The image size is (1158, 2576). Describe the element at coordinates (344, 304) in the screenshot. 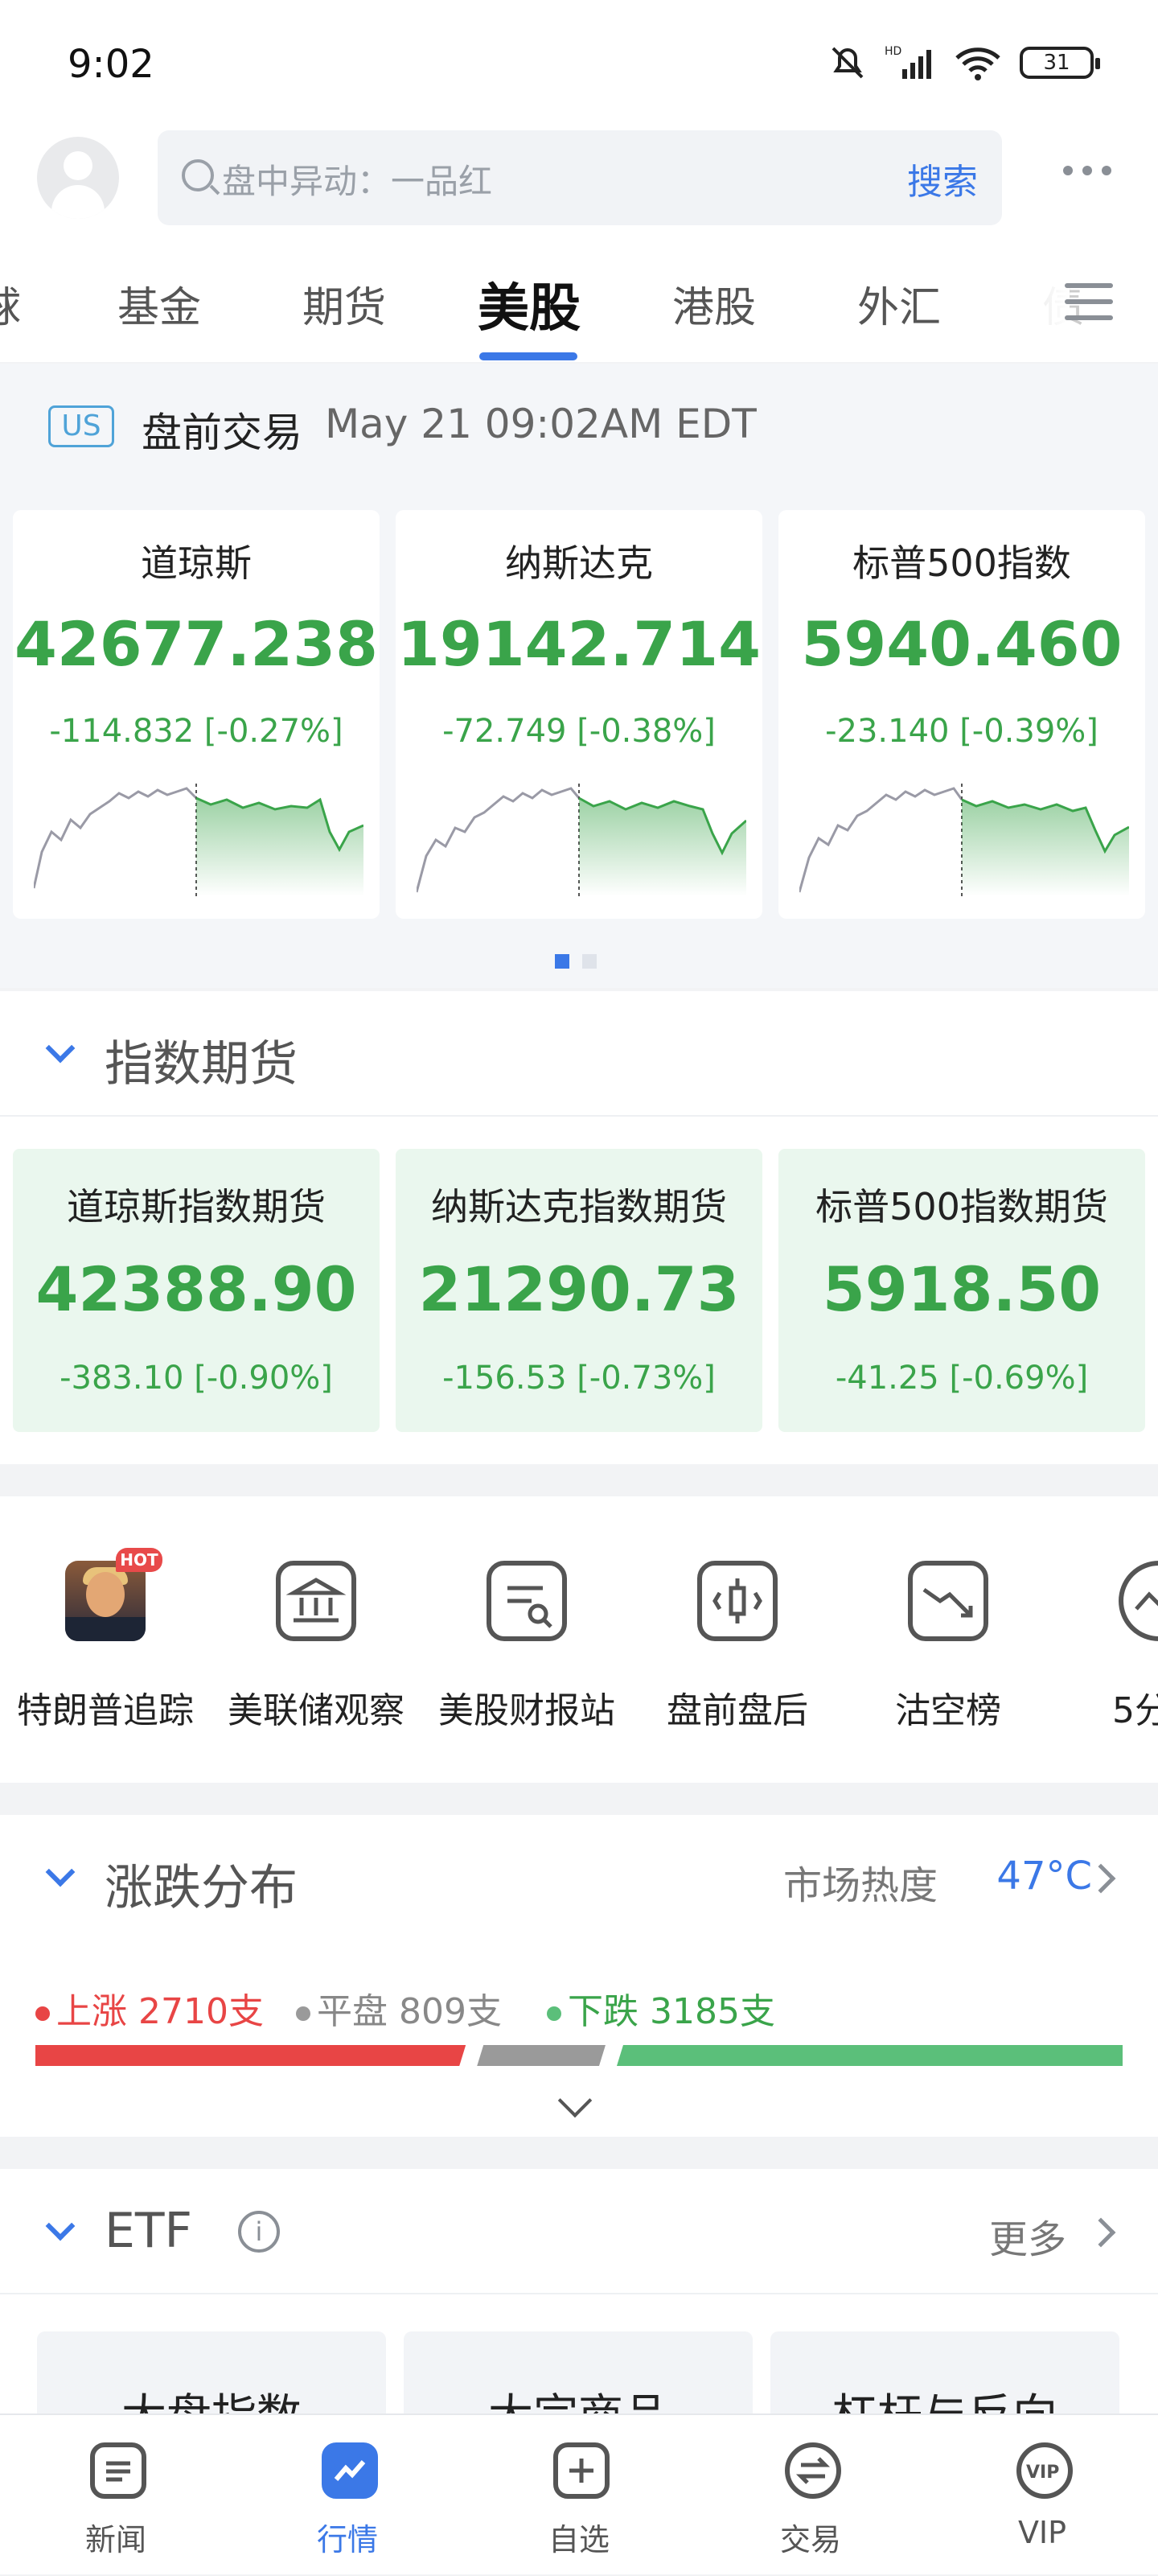

I see `tab-futures: 期货` at that location.